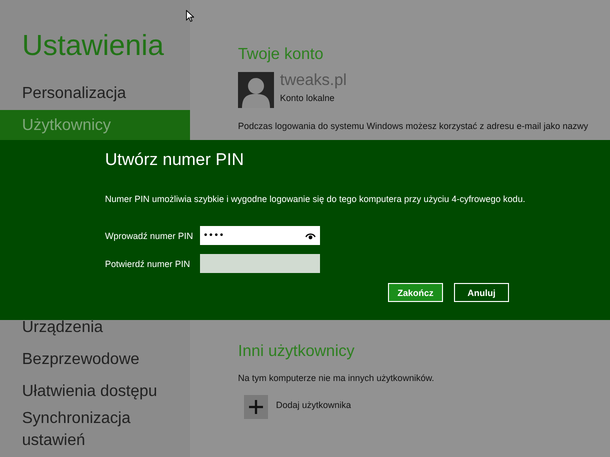 This screenshot has width=610, height=457. I want to click on eye-icon, so click(310, 236).